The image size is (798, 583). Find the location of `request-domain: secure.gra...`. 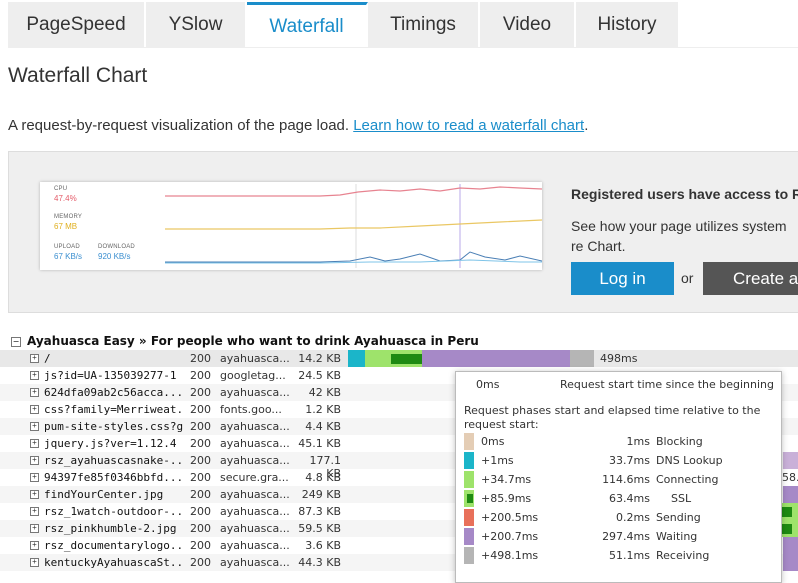

request-domain: secure.gra... is located at coordinates (254, 477).